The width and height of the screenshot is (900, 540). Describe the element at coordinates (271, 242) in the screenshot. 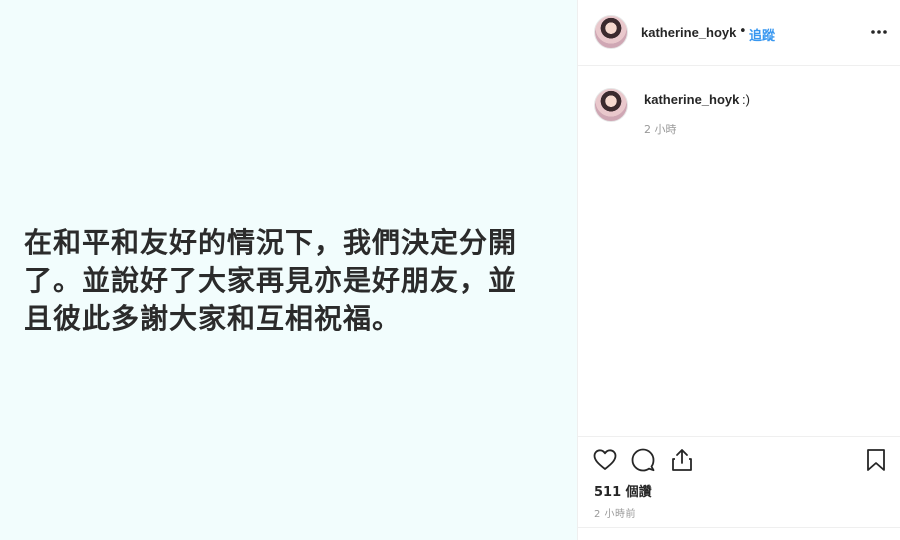

I see `image-text-line: 在和平和友好的情況下，我們決定分開` at that location.